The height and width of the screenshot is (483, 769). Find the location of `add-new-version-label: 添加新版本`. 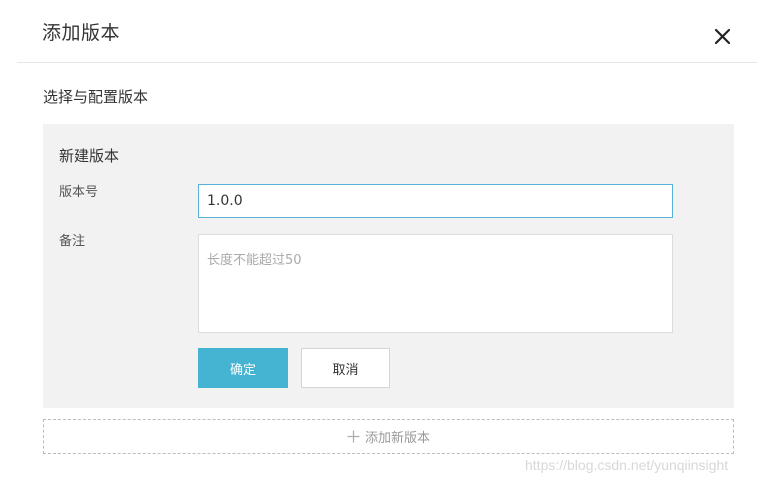

add-new-version-label: 添加新版本 is located at coordinates (397, 438).